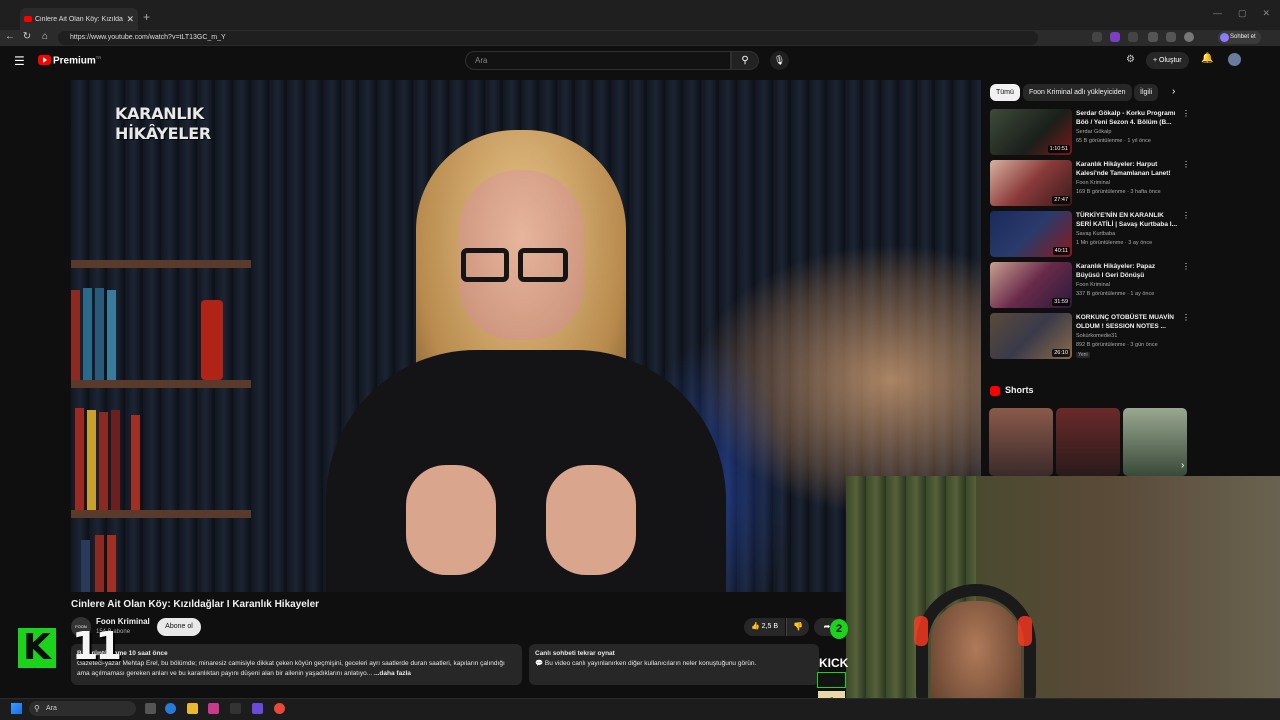 This screenshot has height=720, width=1280. I want to click on recommendation-meta: 169 B görüntülenme · 3 hafta önce, so click(1118, 192).